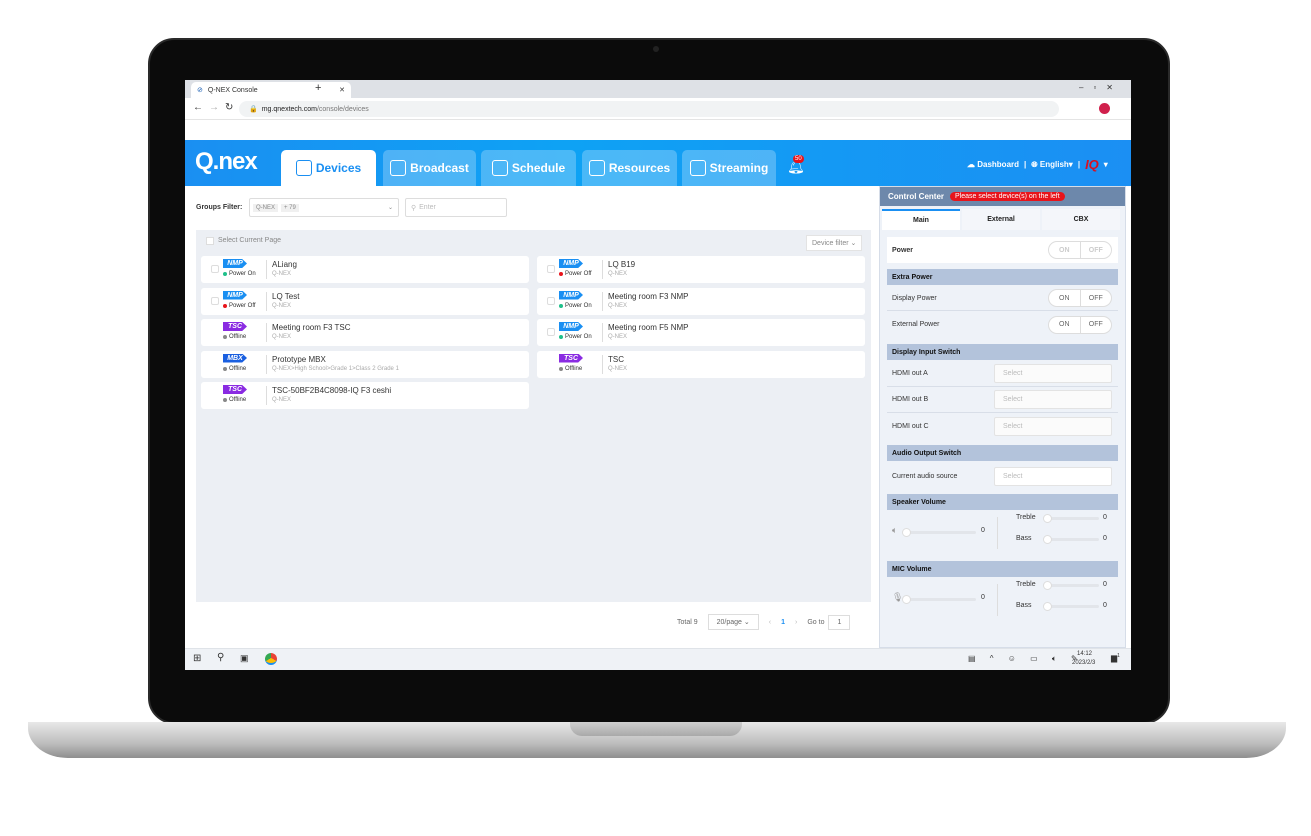  What do you see at coordinates (271, 659) in the screenshot?
I see `chrome-icon` at bounding box center [271, 659].